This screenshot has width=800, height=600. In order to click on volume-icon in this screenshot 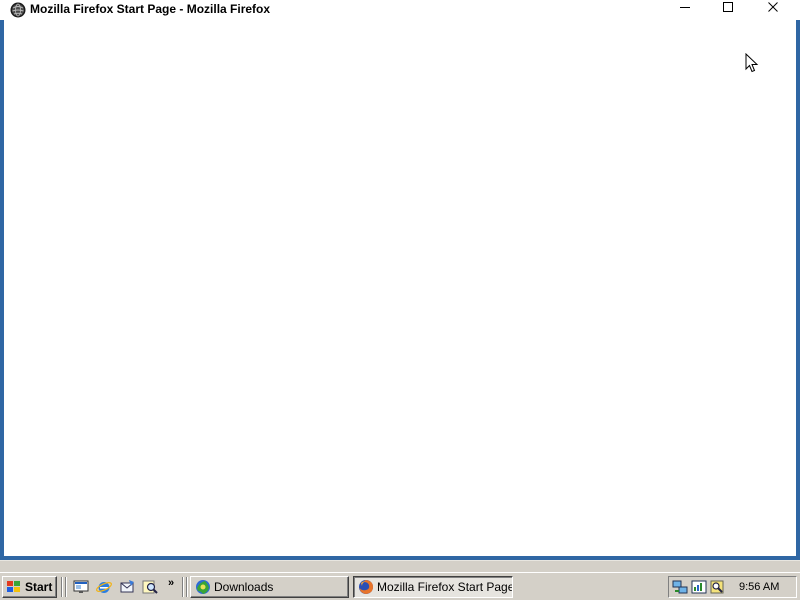, I will do `click(699, 587)`.